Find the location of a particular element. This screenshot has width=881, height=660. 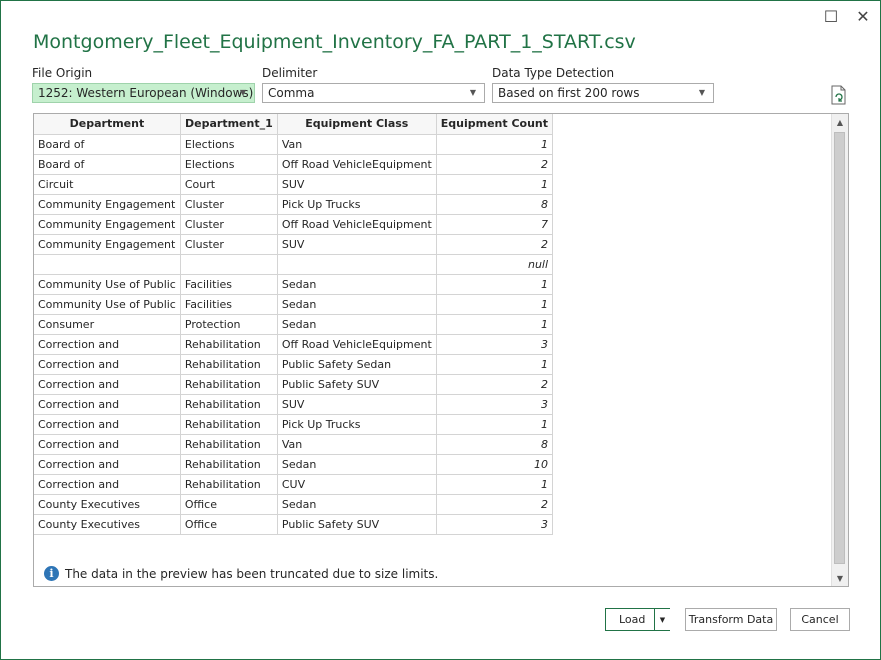

table-row: Board of Elections Van 1 is located at coordinates (294, 144).